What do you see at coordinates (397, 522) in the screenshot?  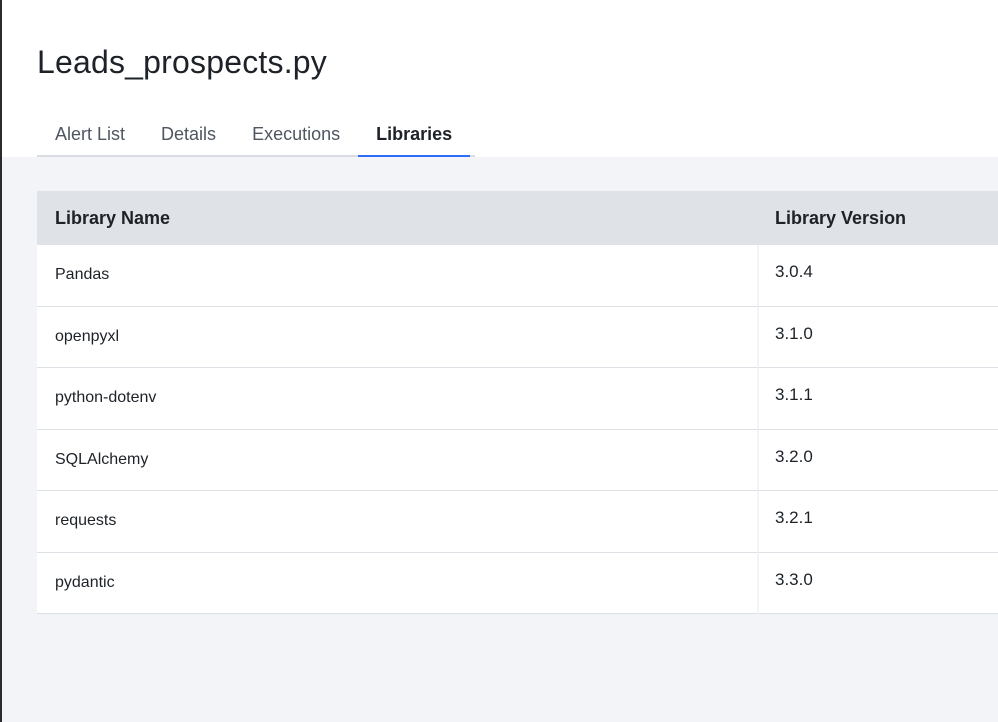 I see `library-name-cell: requests` at bounding box center [397, 522].